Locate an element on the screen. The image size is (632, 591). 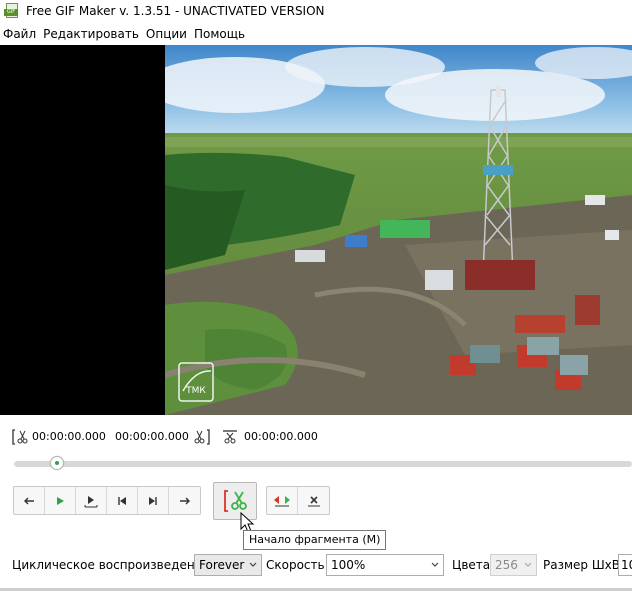
menu-file: Файл is located at coordinates (19, 34).